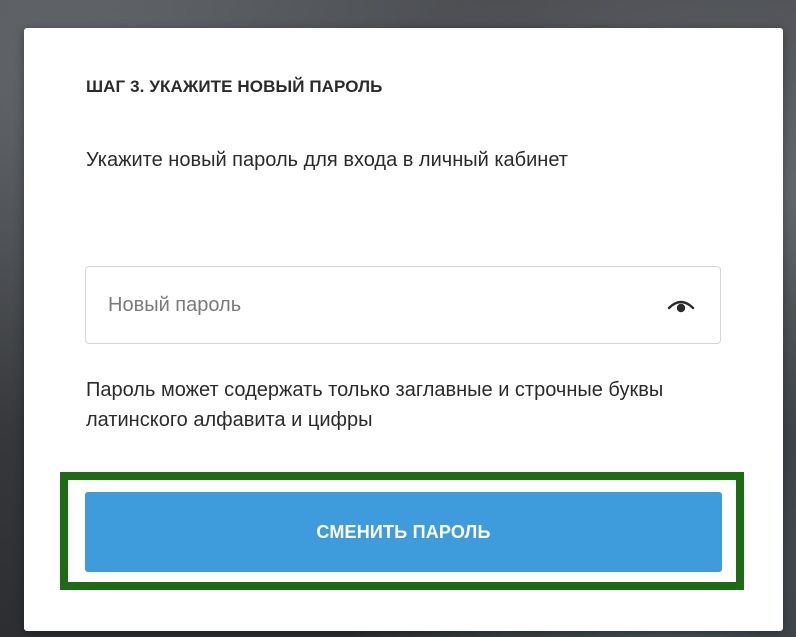  Describe the element at coordinates (403, 532) in the screenshot. I see `change-password-button: СМЕНИТЬ ПАРОЛЬ` at that location.